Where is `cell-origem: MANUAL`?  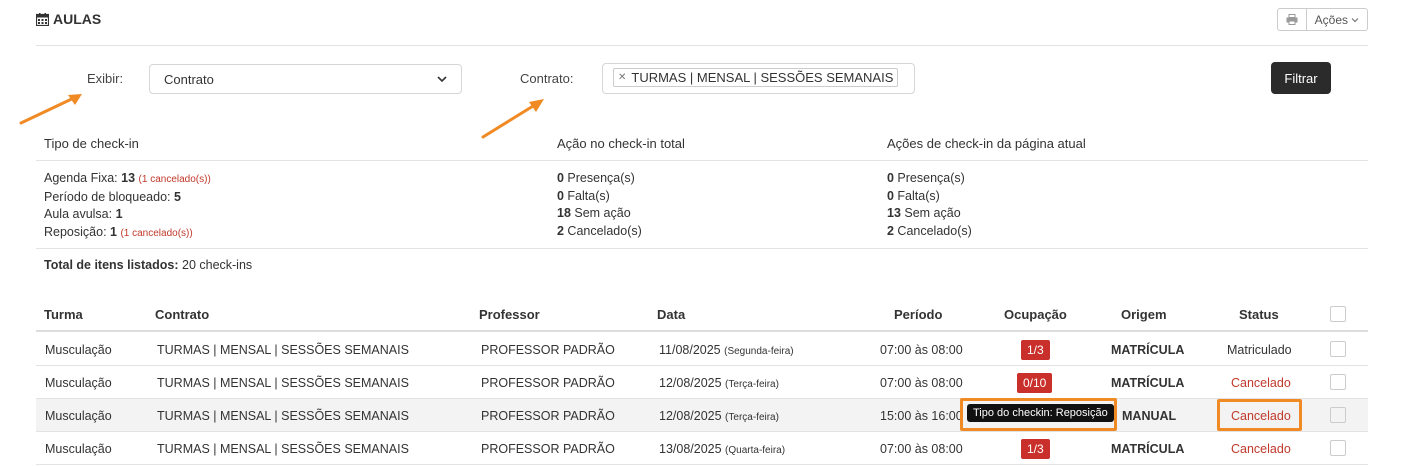 cell-origem: MANUAL is located at coordinates (1149, 416).